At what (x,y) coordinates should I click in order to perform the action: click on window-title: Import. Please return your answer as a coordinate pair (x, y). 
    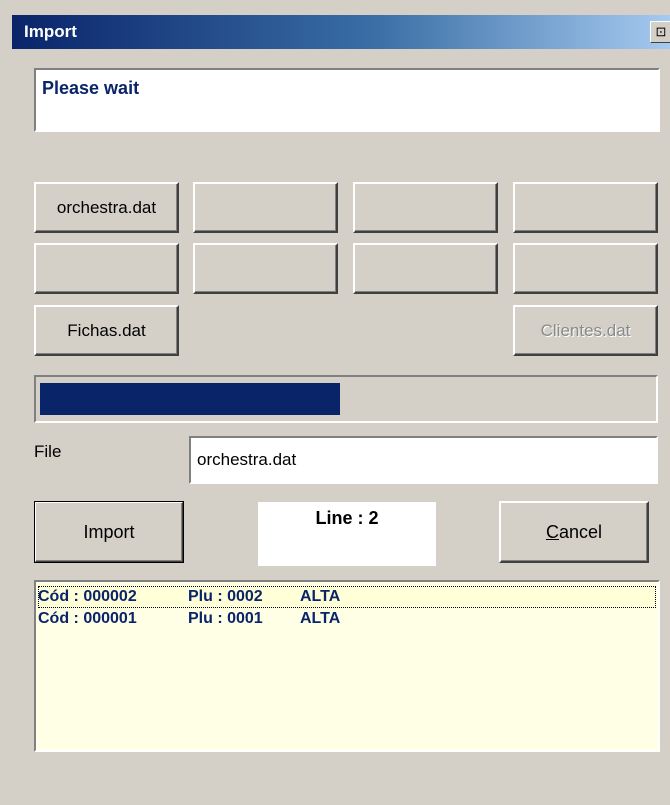
    Looking at the image, I should click on (50, 31).